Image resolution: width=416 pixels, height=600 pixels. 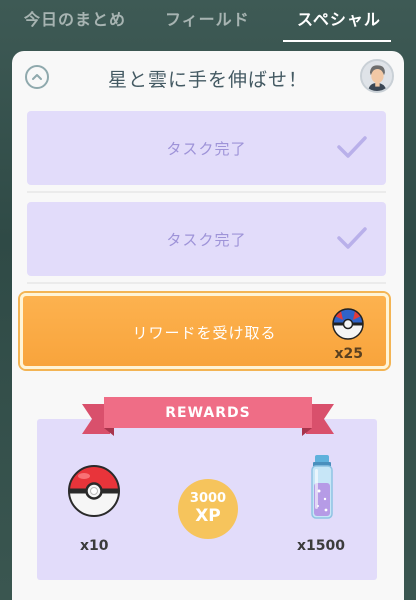 What do you see at coordinates (321, 546) in the screenshot?
I see `stardust-count: x1500` at bounding box center [321, 546].